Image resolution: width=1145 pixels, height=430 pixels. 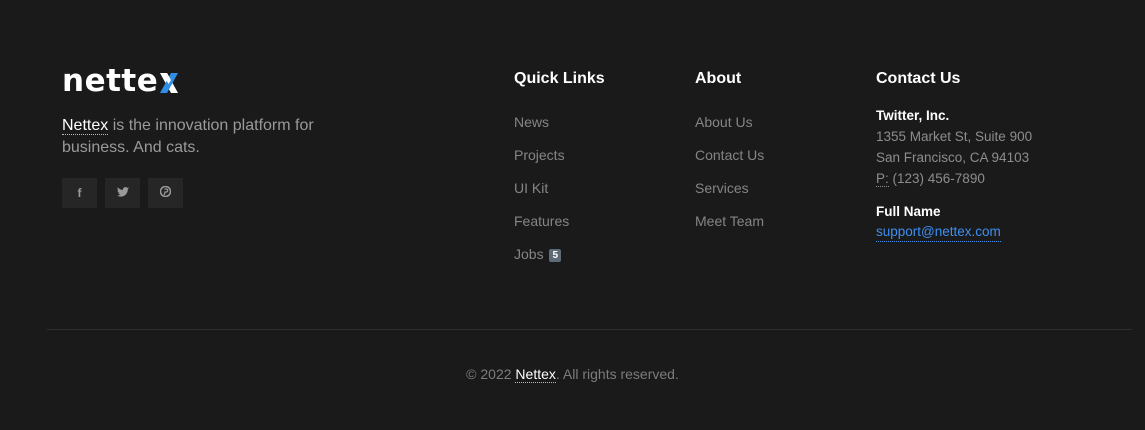 I want to click on list-item: Features, so click(x=559, y=226).